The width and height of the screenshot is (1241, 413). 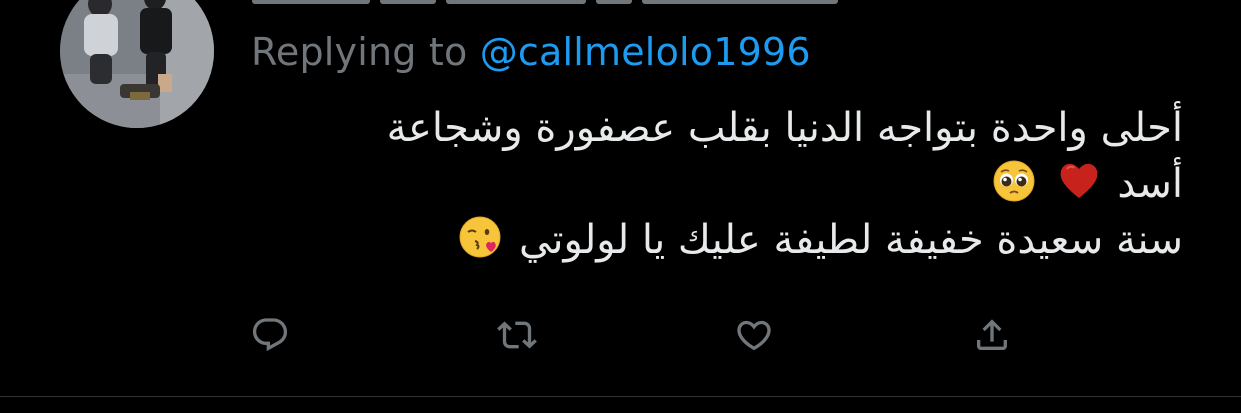 I want to click on tweet-action-bar, so click(x=620, y=335).